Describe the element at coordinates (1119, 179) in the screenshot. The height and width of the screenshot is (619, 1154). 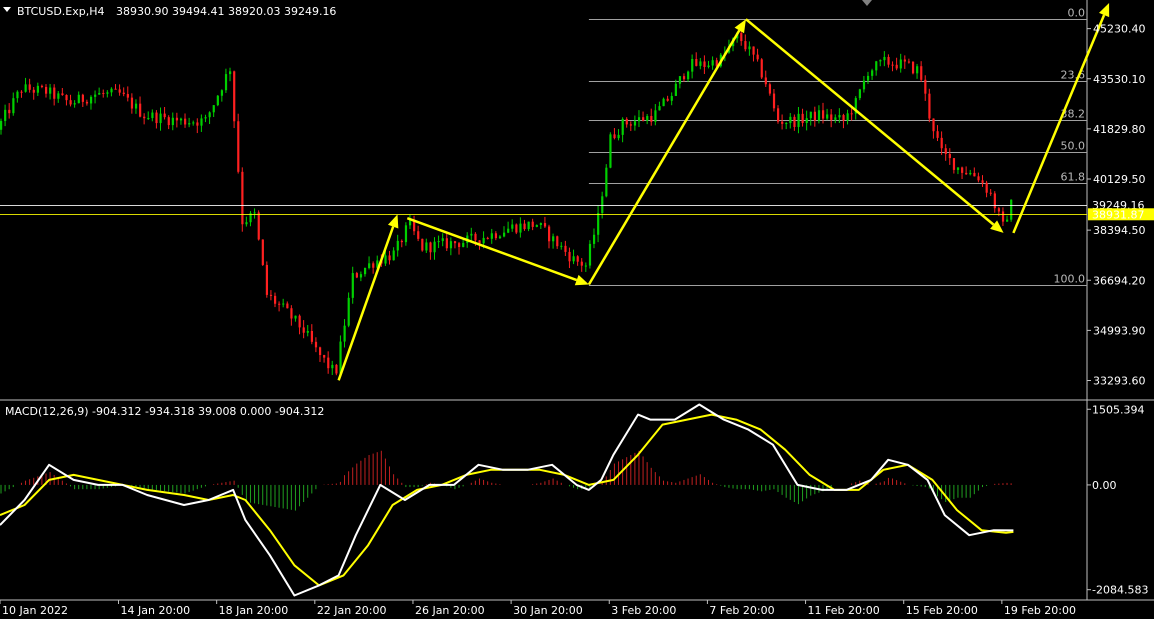
I see `price-tick-label: 40129.50` at that location.